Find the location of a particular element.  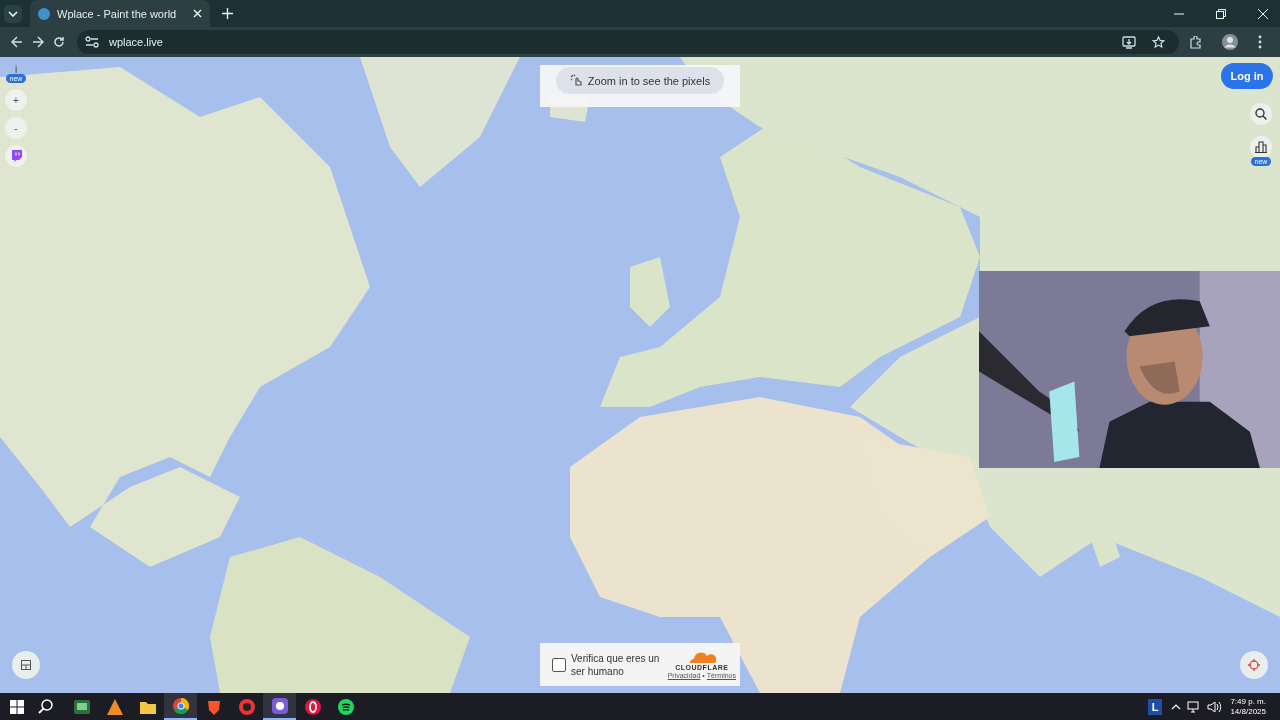

shield-icon is located at coordinates (213, 706).